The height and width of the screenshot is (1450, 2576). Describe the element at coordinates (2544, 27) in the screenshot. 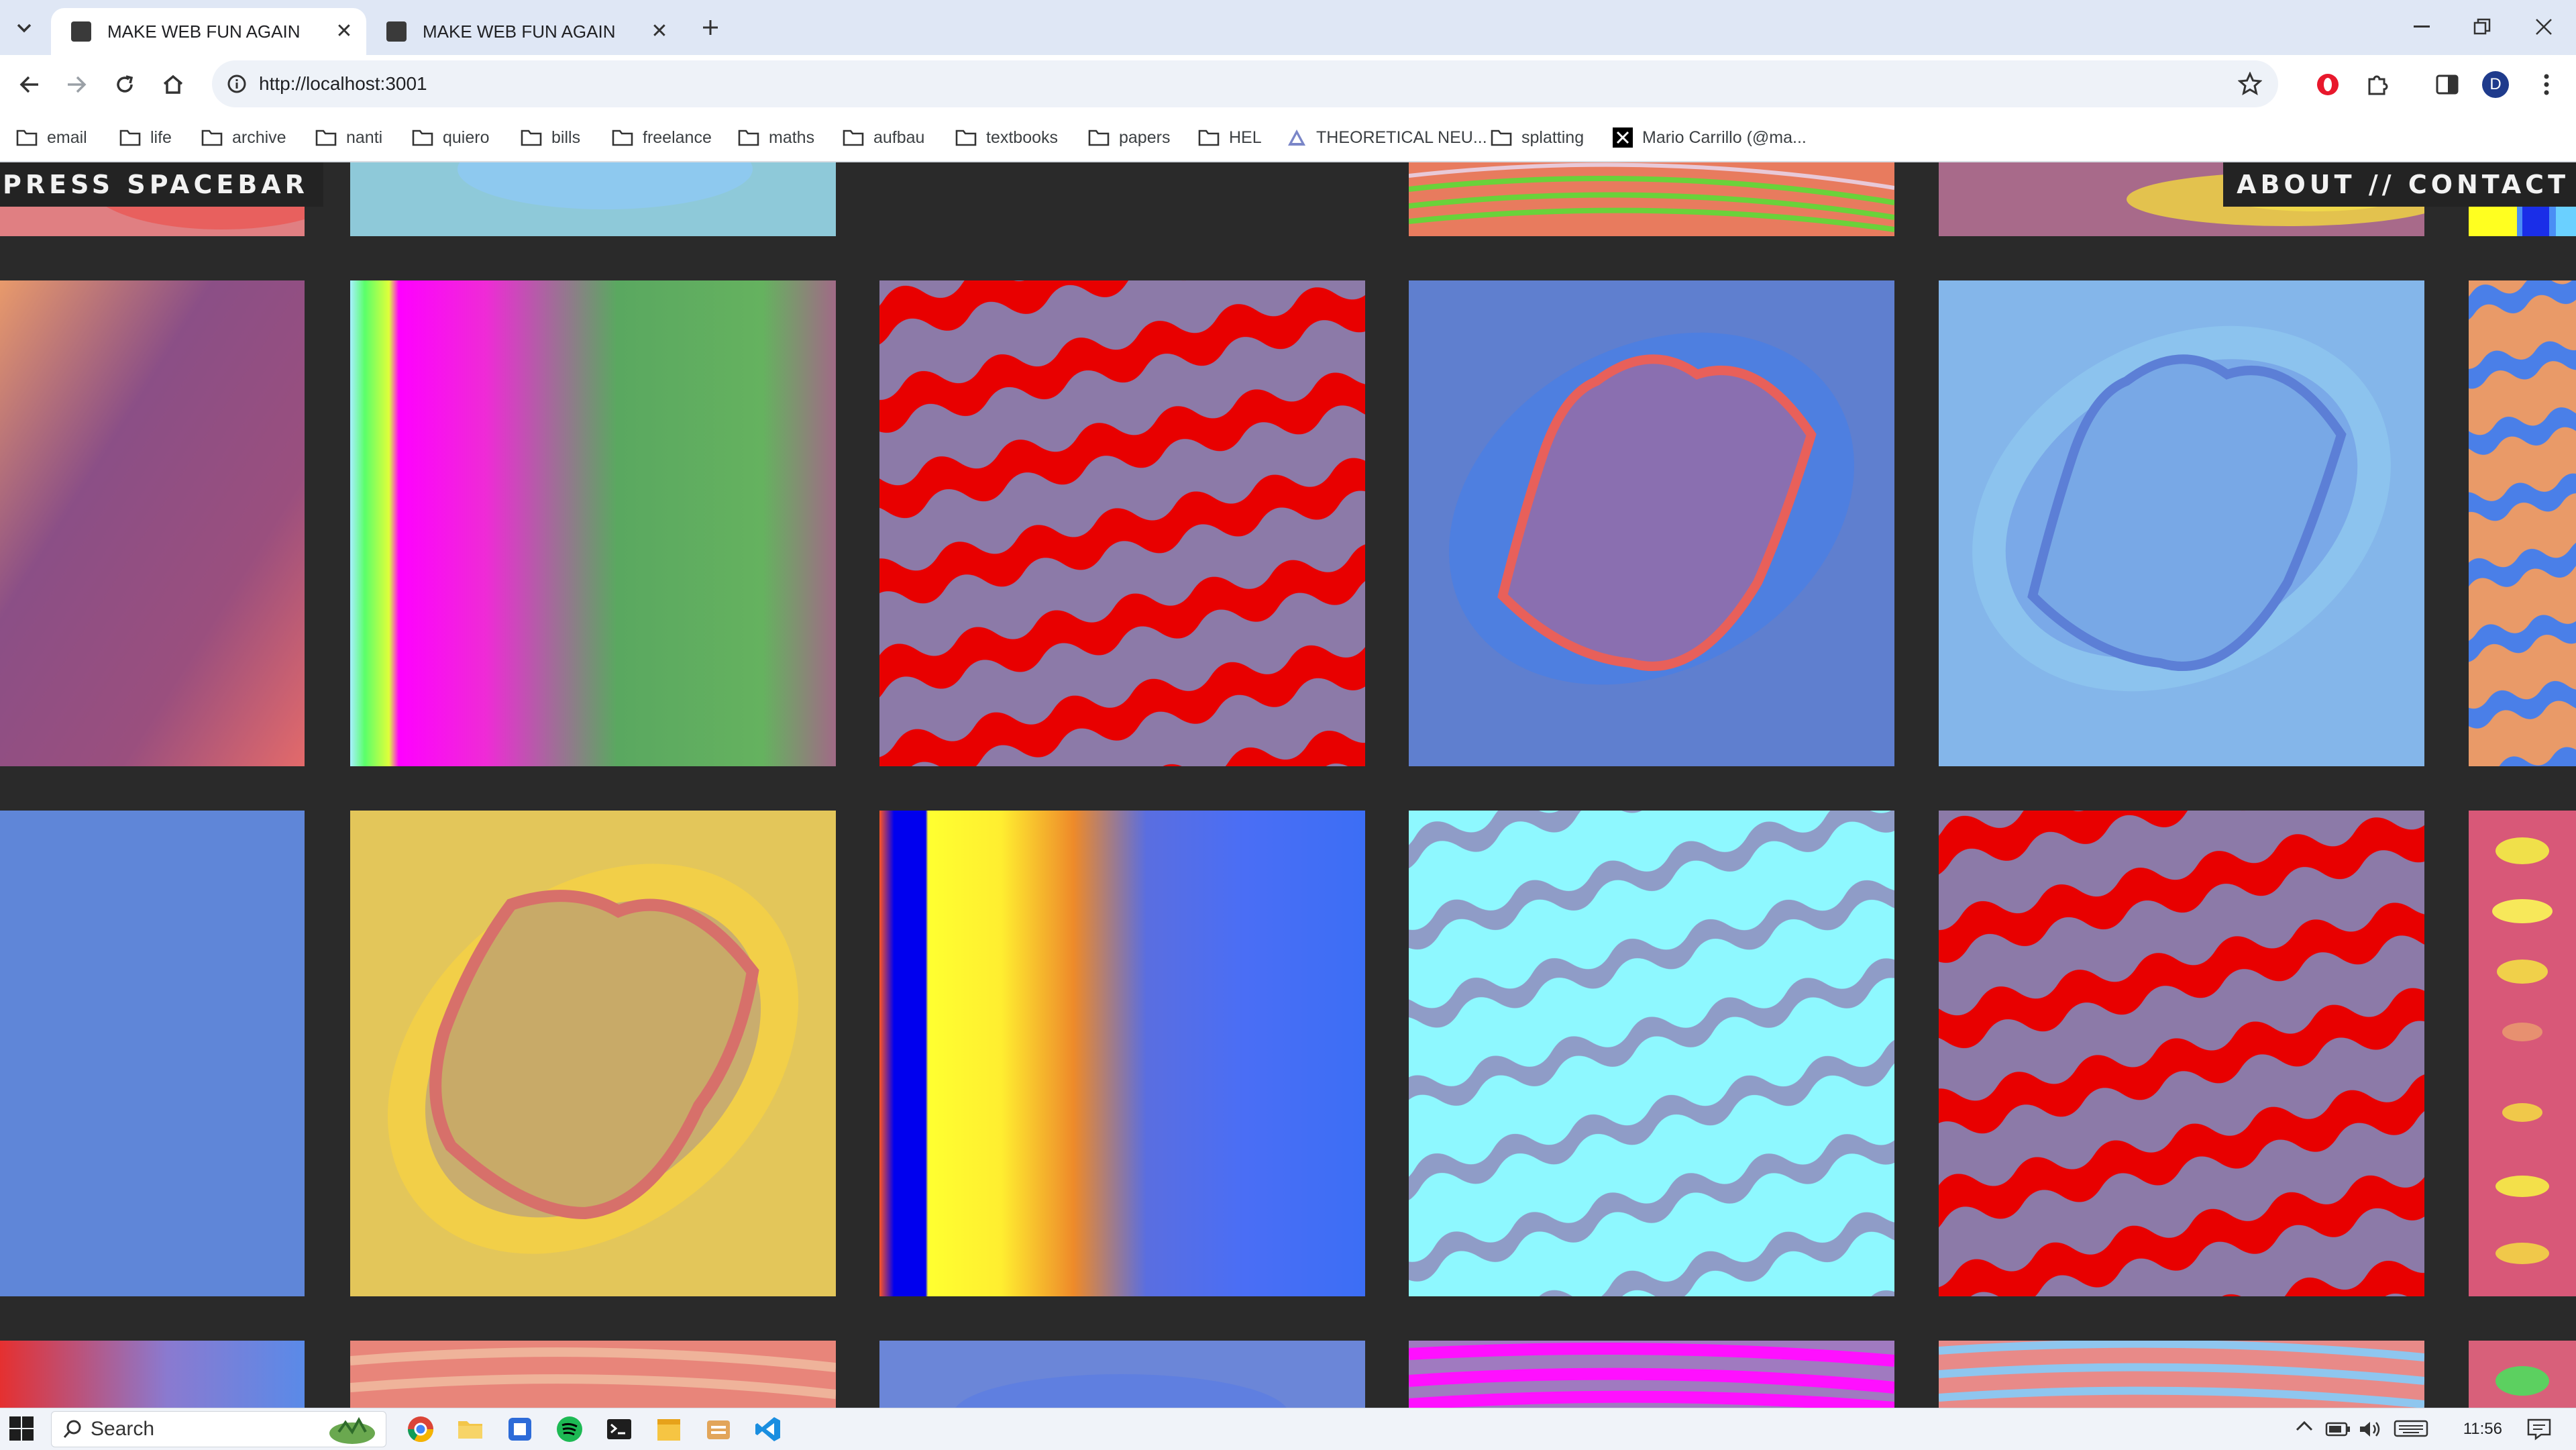

I see `close-window-button` at that location.